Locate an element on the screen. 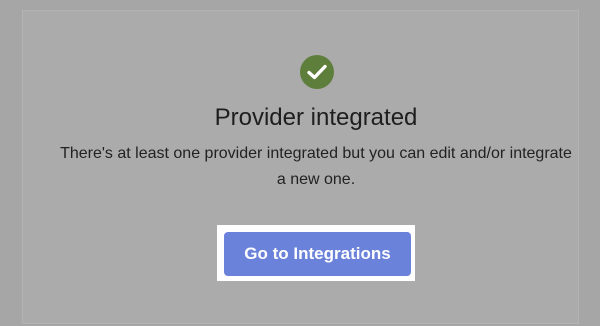 The image size is (600, 326). check-circle-icon is located at coordinates (317, 72).